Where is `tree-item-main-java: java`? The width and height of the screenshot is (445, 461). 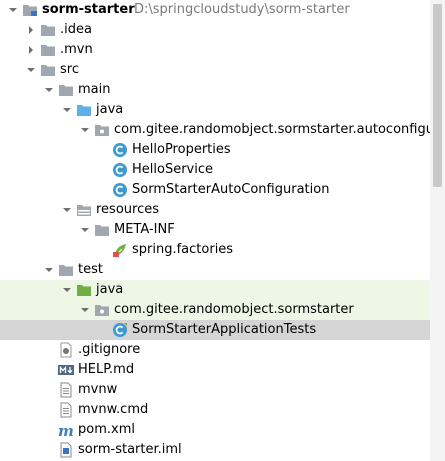
tree-item-main-java: java is located at coordinates (215, 110).